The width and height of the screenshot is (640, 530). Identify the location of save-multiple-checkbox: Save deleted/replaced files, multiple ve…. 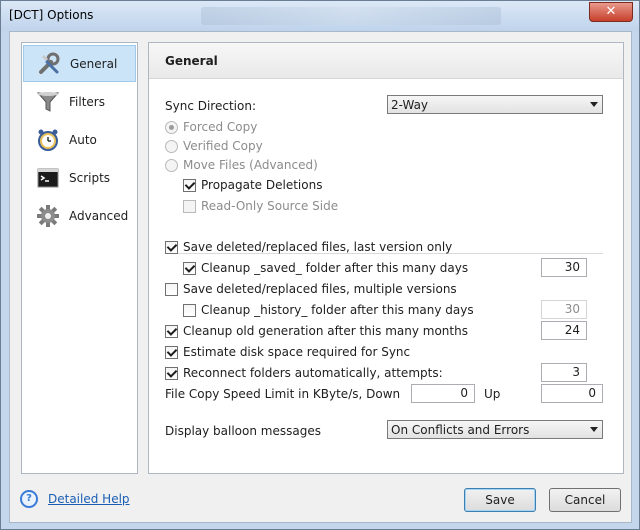
(311, 289).